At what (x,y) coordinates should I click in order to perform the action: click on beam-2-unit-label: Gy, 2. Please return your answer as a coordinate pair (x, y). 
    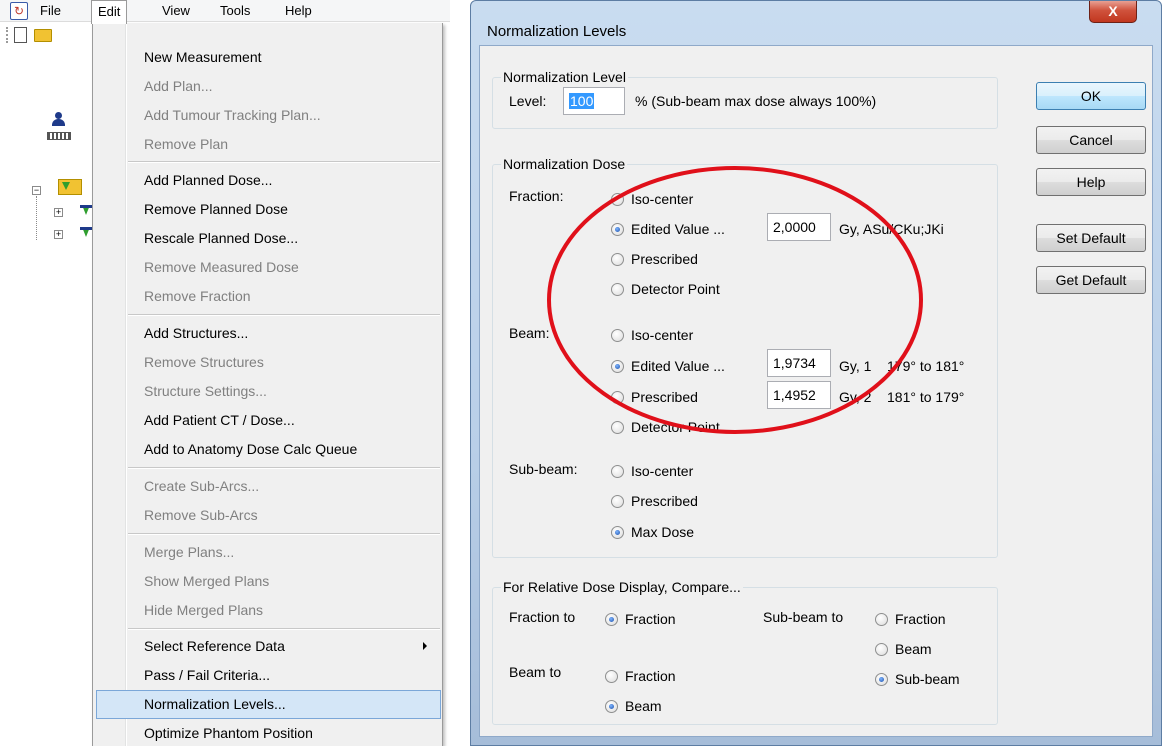
    Looking at the image, I should click on (855, 397).